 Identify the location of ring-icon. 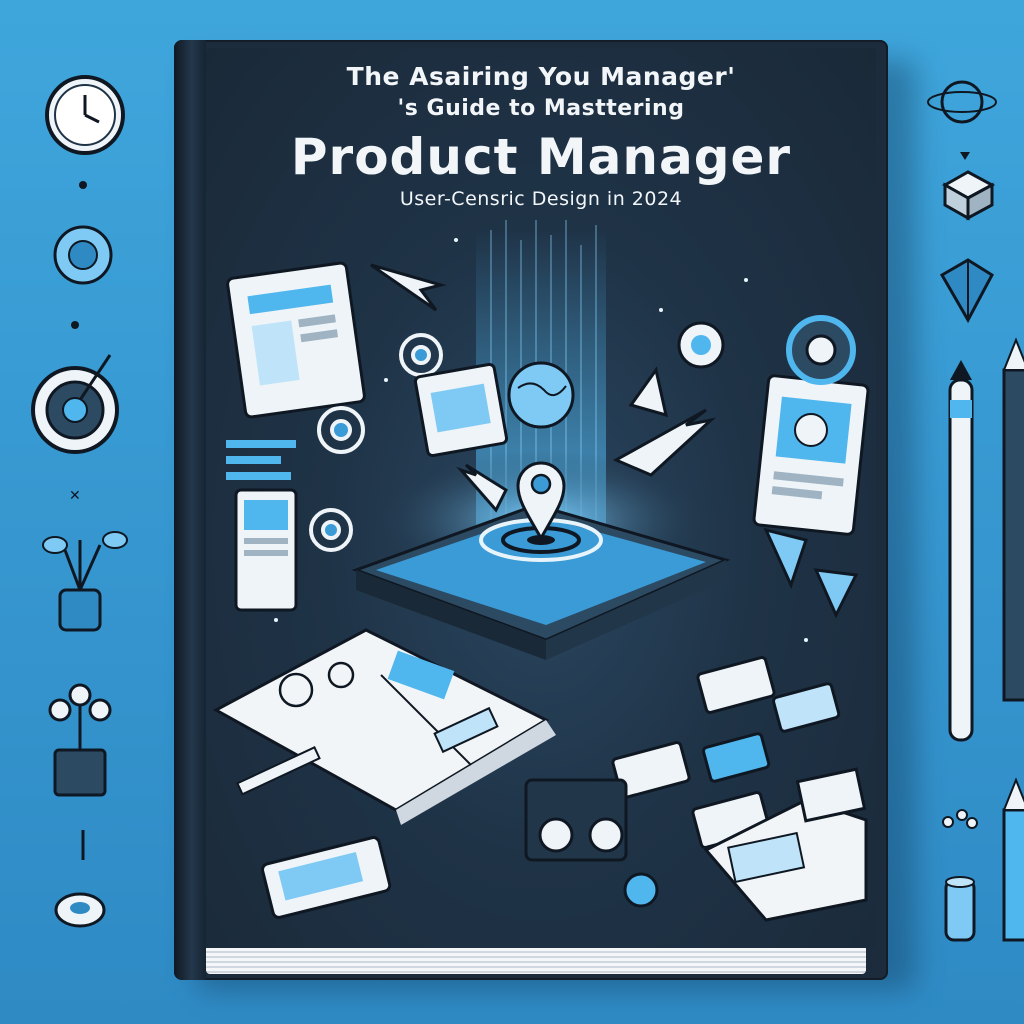
(80, 910).